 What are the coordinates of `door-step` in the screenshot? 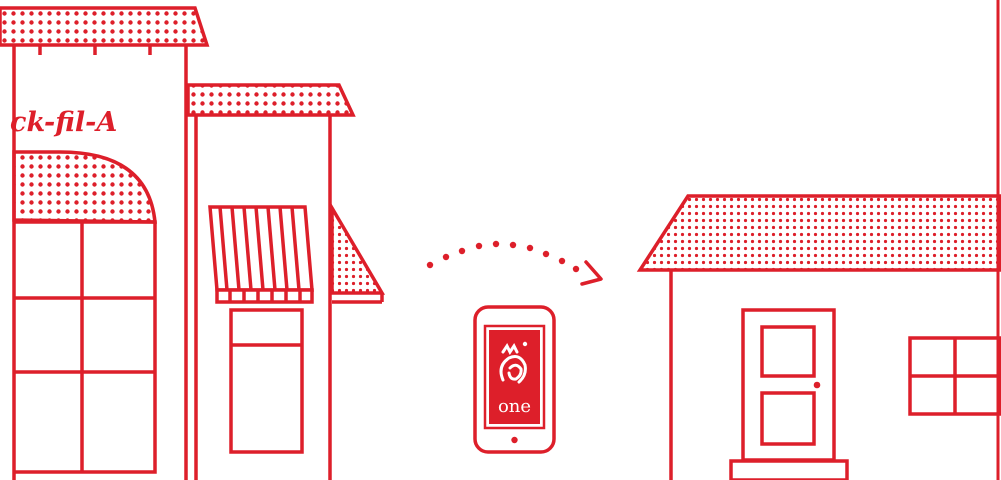 It's located at (789, 469).